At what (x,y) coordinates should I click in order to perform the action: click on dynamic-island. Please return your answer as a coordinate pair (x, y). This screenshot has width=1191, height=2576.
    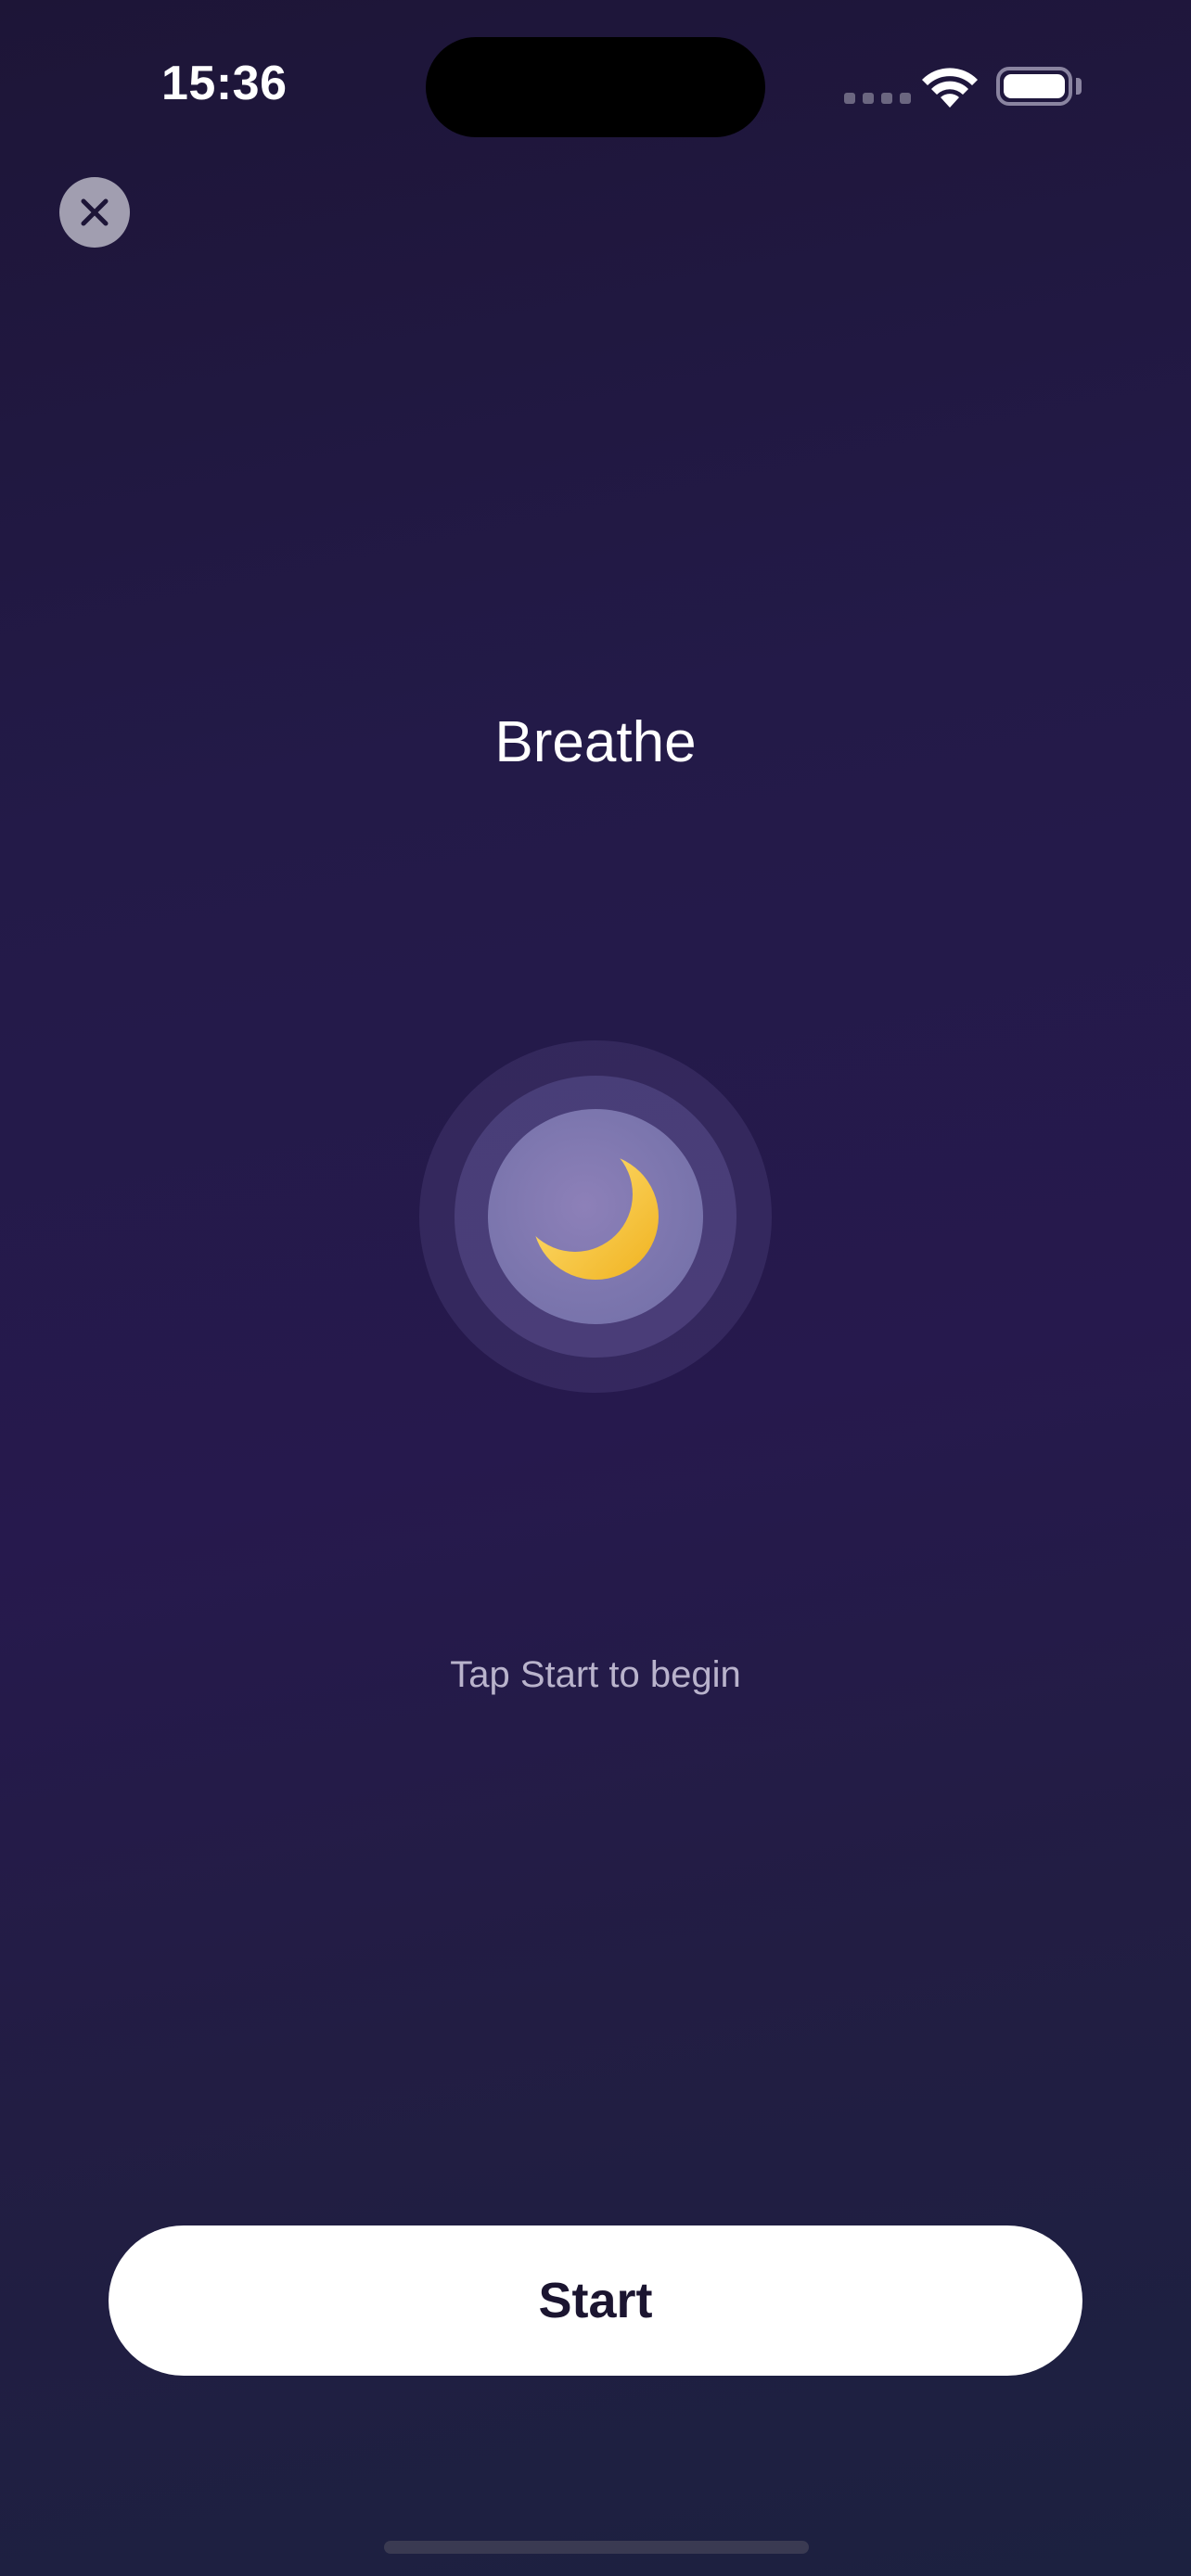
    Looking at the image, I should click on (595, 87).